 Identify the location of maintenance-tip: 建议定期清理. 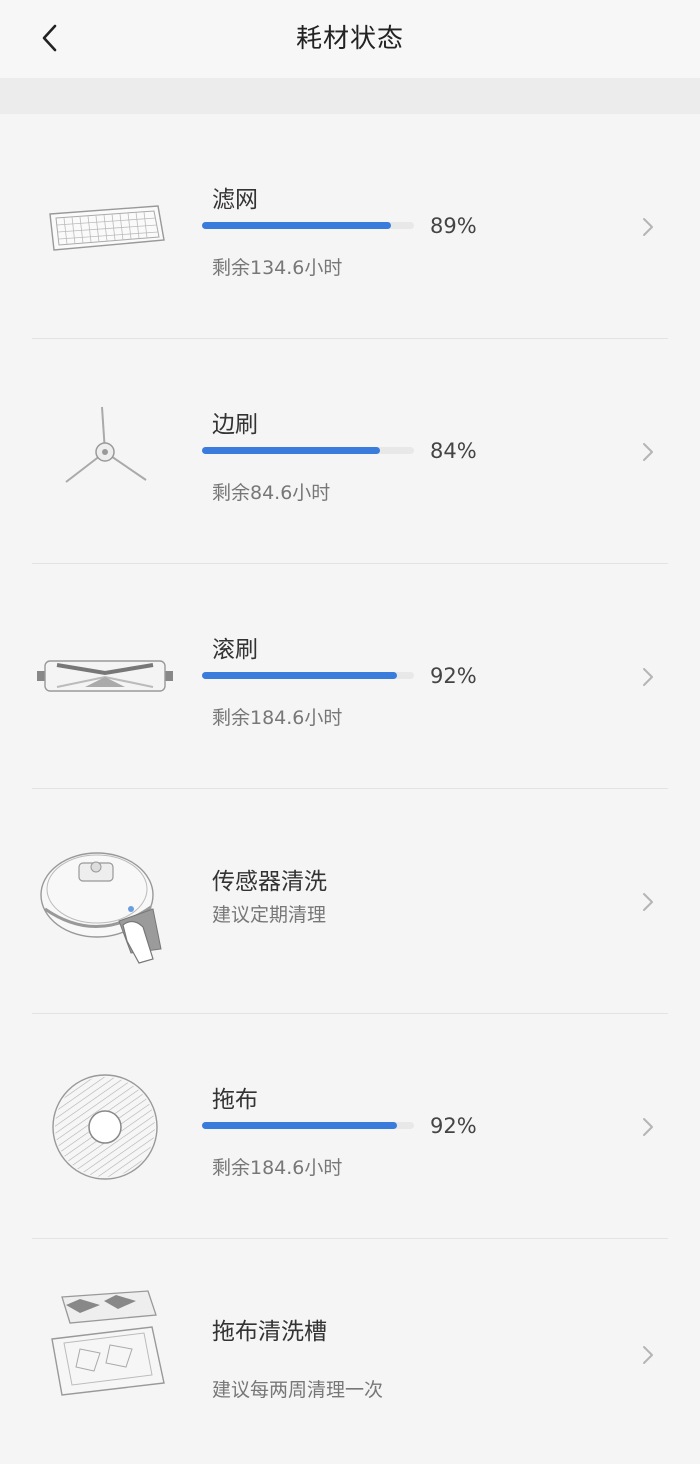
(269, 915).